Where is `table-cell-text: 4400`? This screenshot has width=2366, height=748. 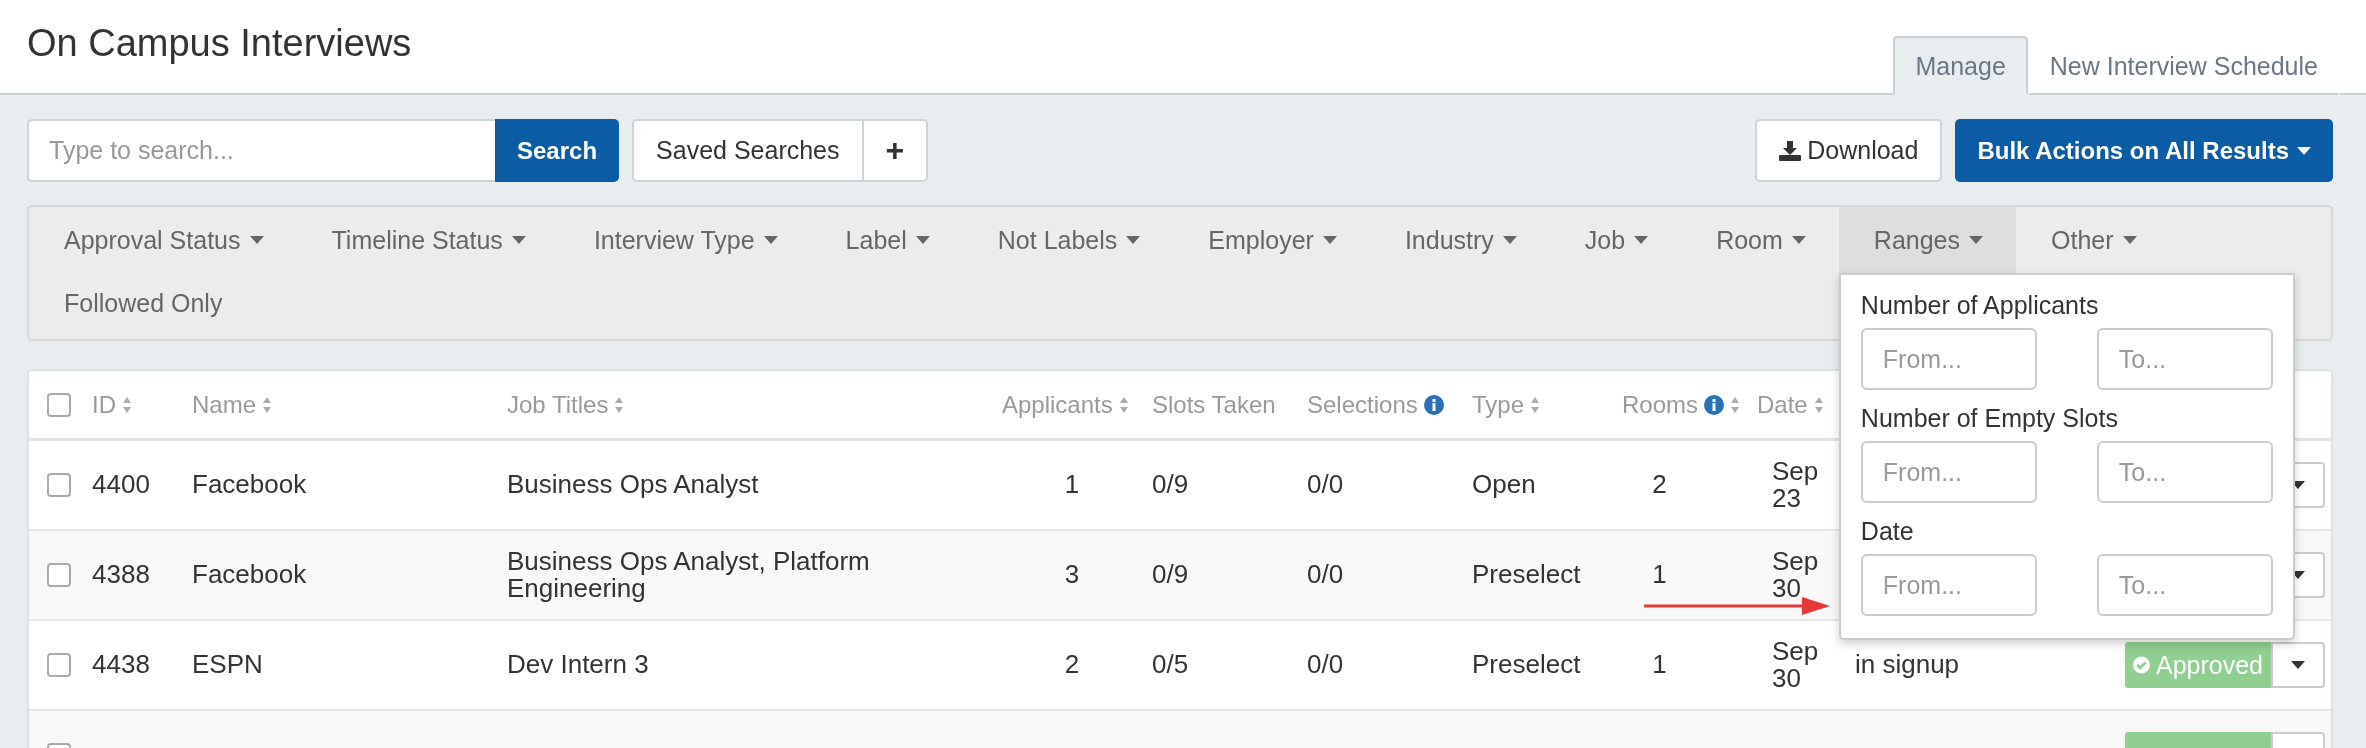
table-cell-text: 4400 is located at coordinates (121, 485).